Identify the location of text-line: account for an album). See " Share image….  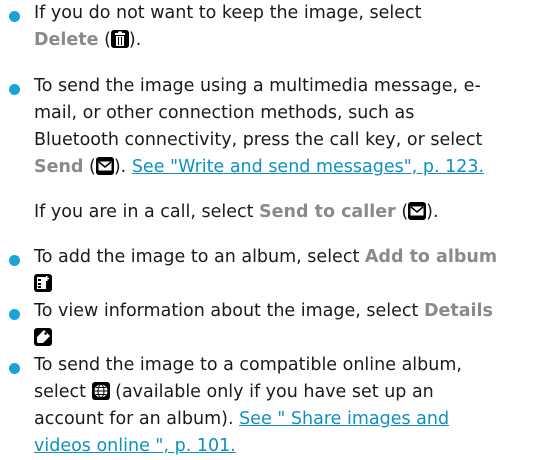
(241, 419).